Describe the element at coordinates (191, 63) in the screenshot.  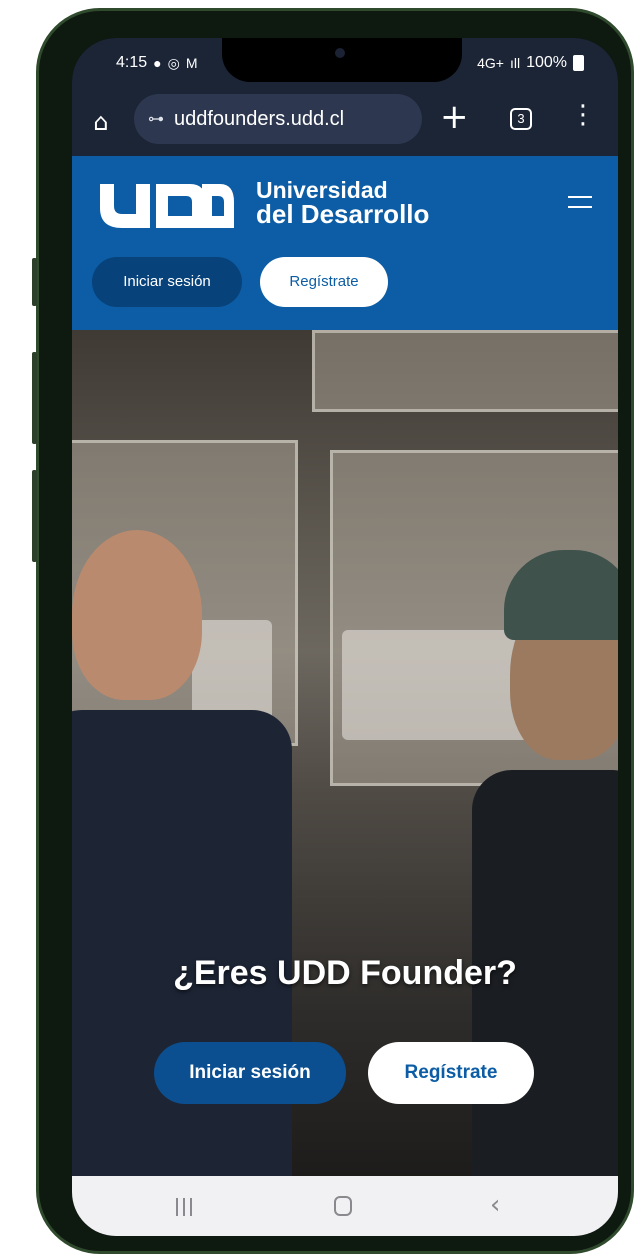
I see `gmail-icon: M` at that location.